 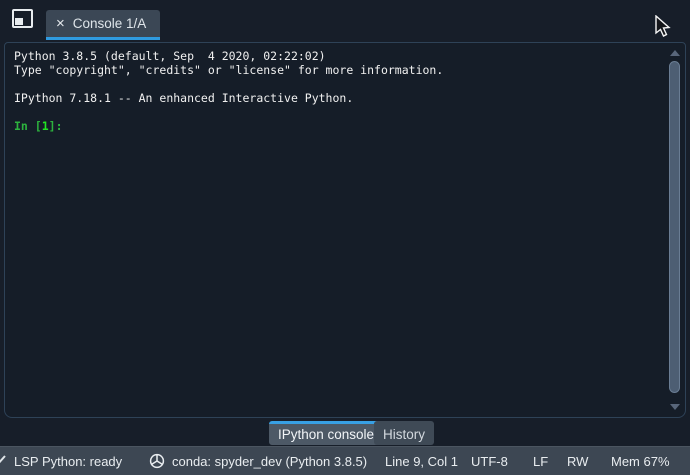 I want to click on lsp-check-icon, so click(x=3, y=459).